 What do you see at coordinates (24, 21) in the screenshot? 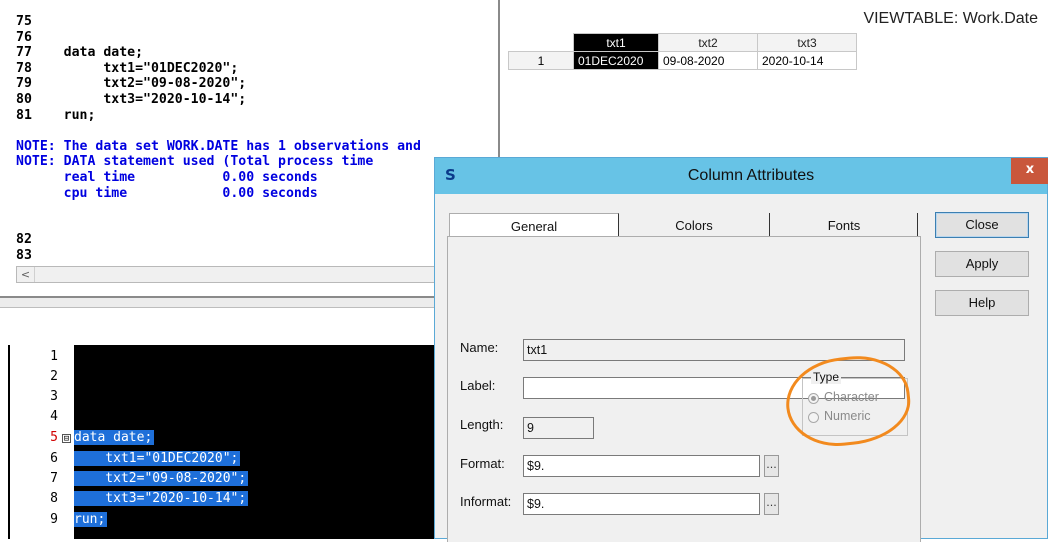
I see `log-line: 75` at bounding box center [24, 21].